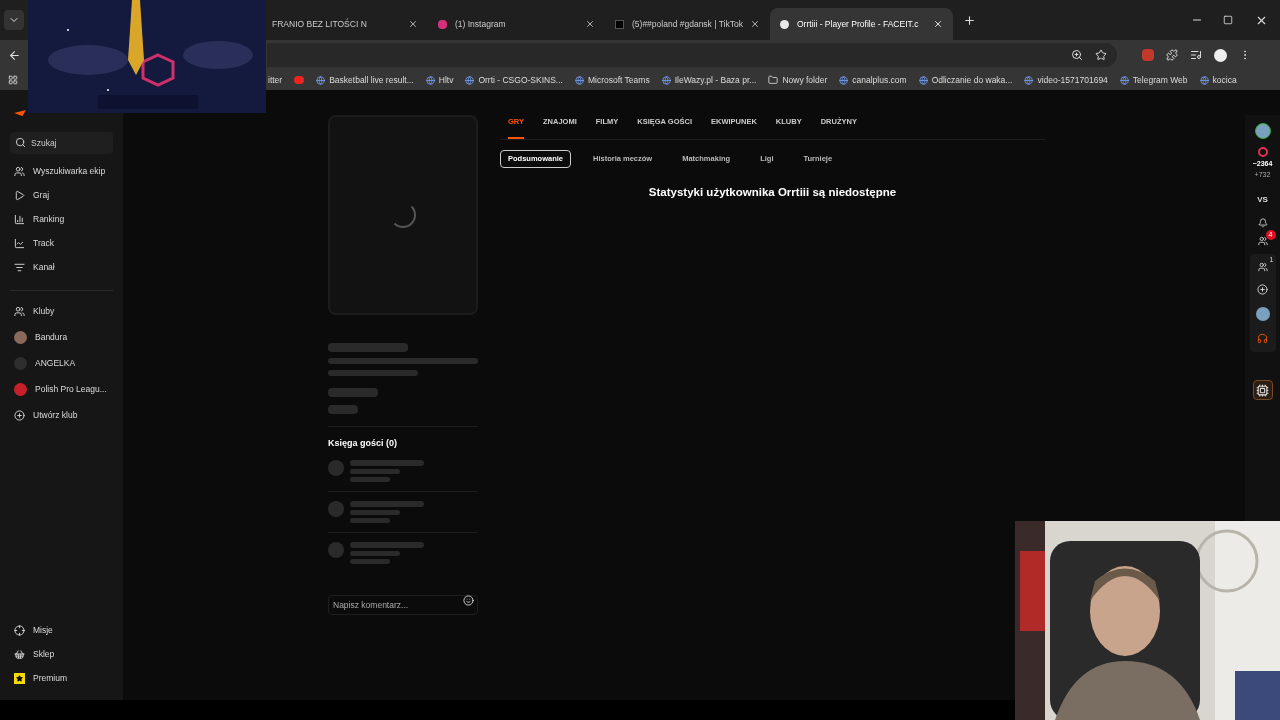 This screenshot has width=1280, height=720. Describe the element at coordinates (61, 311) in the screenshot. I see `club-item: Kluby` at that location.